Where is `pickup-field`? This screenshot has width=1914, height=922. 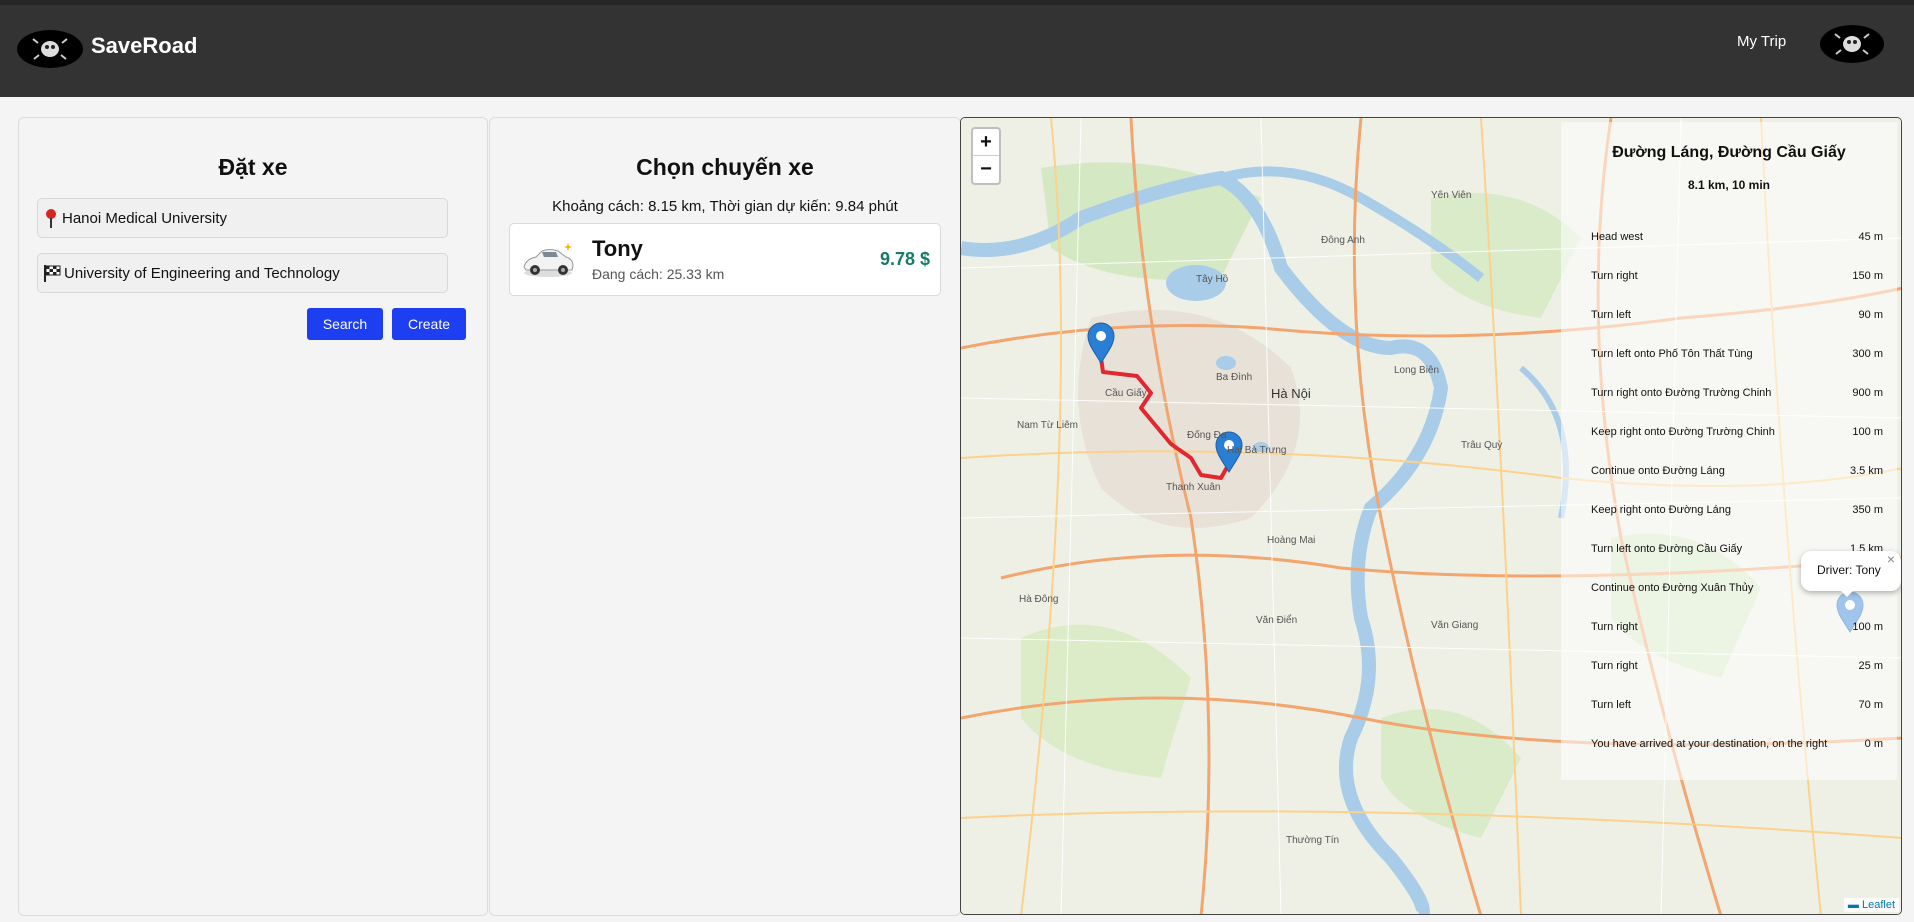 pickup-field is located at coordinates (242, 218).